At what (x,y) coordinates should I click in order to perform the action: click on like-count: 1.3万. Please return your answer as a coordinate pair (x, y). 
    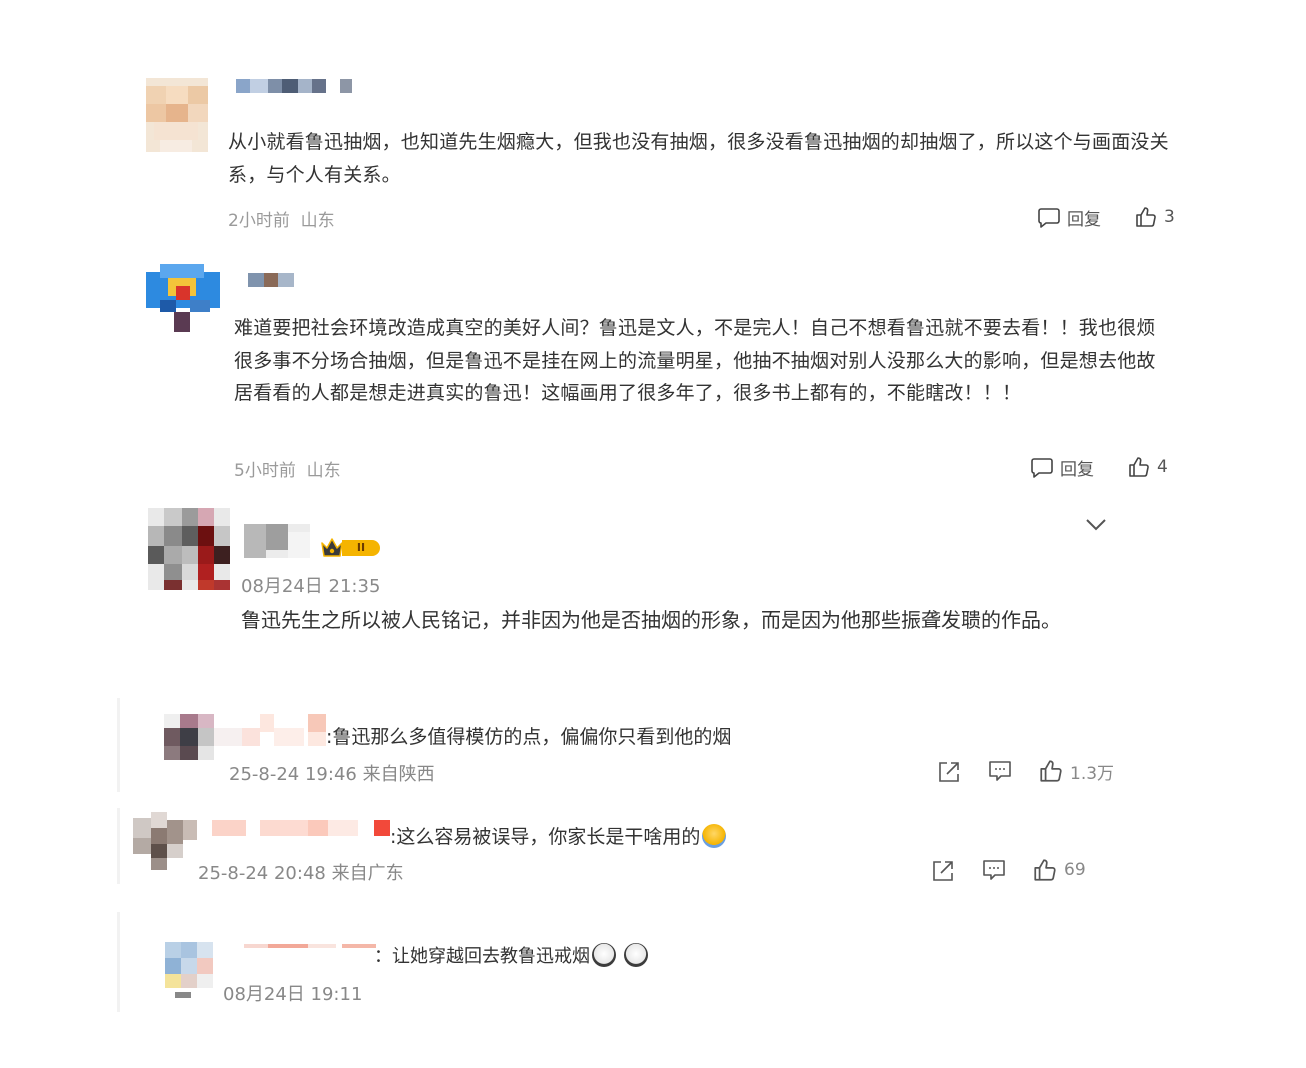
    Looking at the image, I should click on (1092, 773).